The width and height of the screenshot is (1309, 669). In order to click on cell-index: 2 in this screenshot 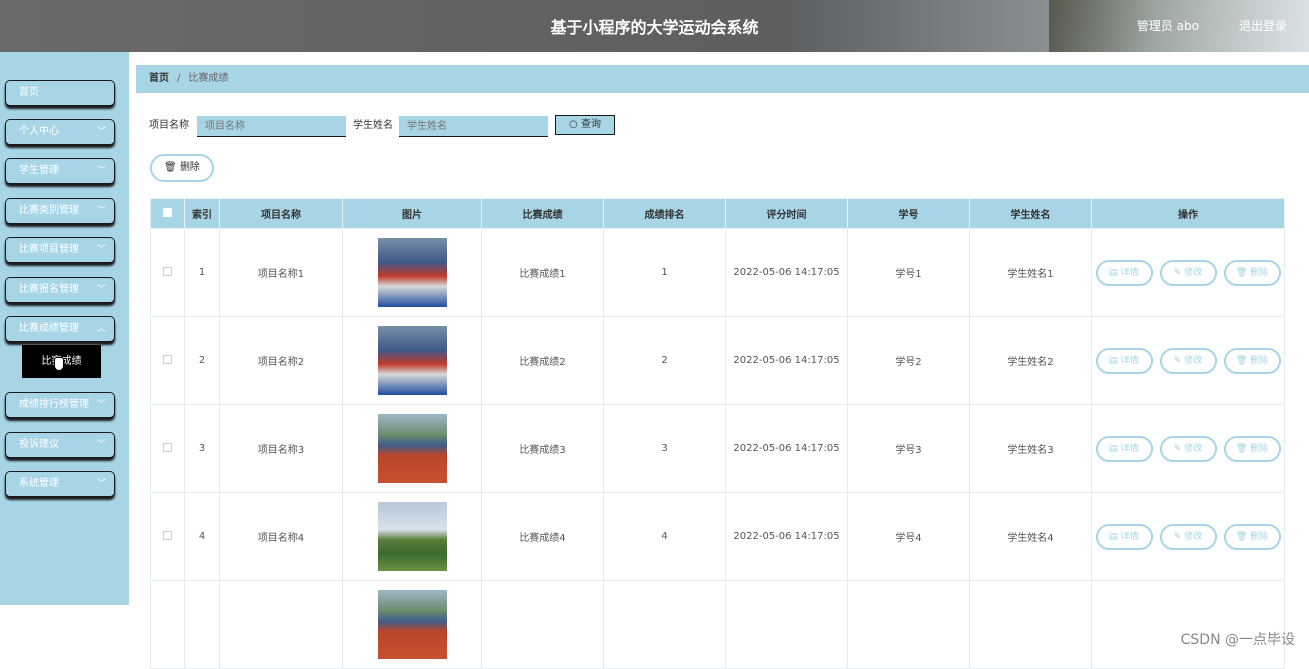, I will do `click(202, 360)`.